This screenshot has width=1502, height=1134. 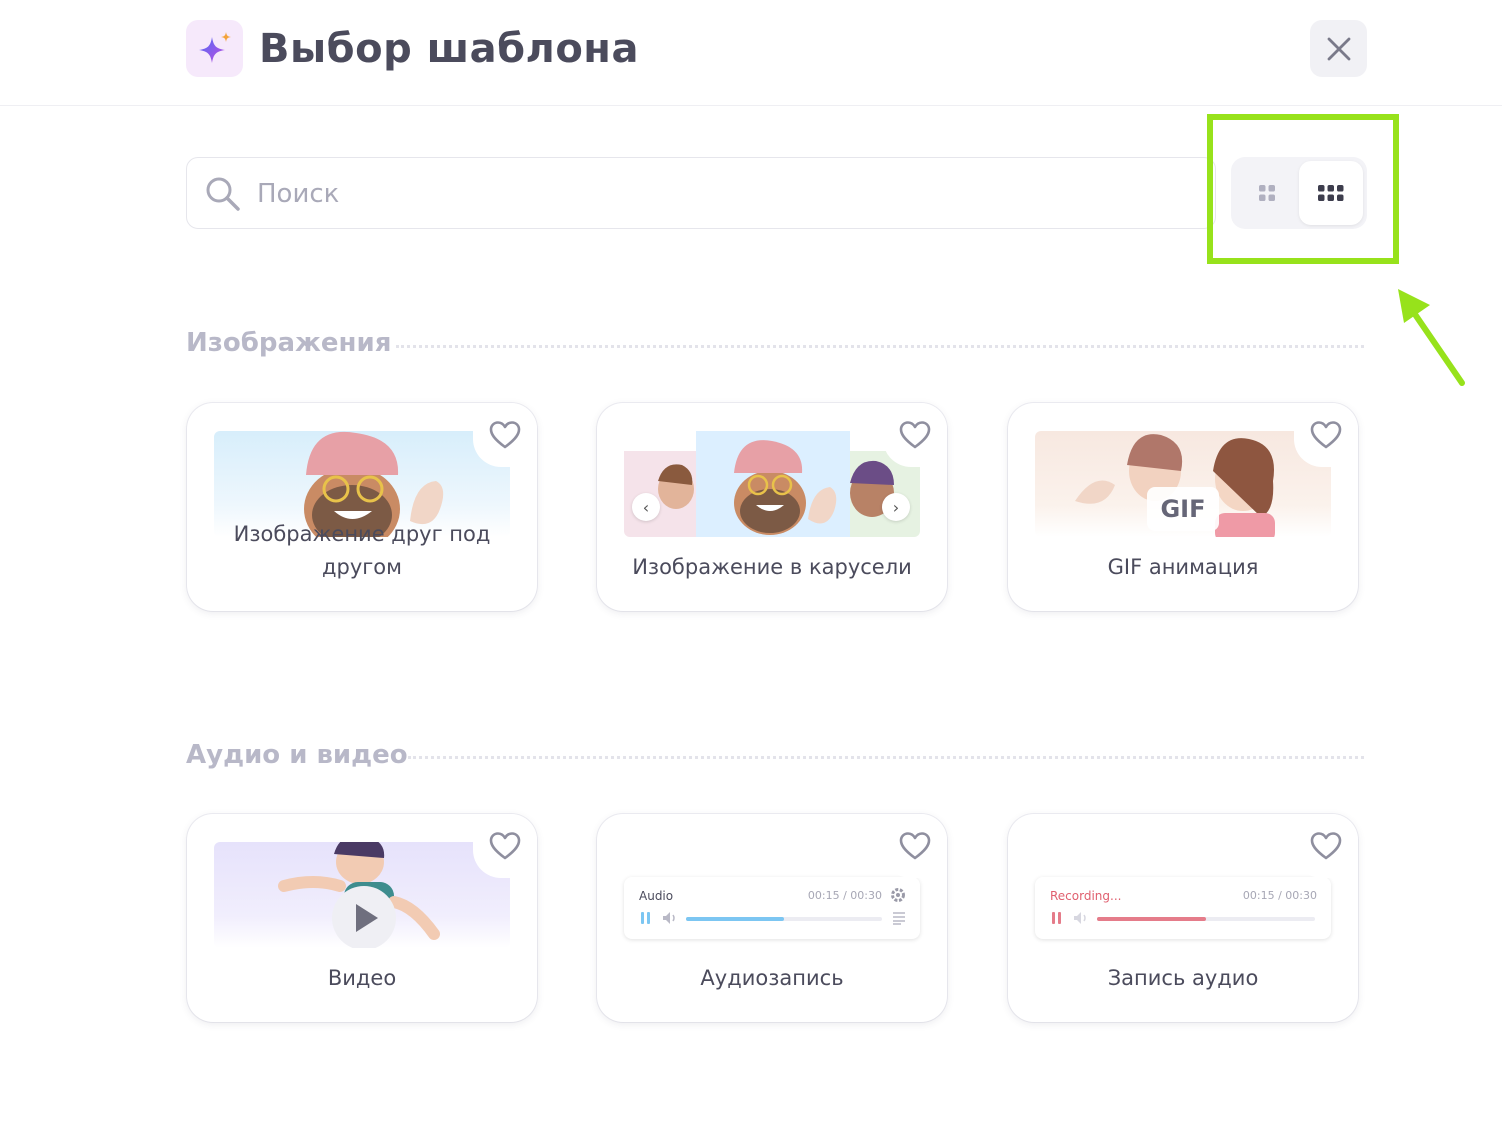 I want to click on player-title: Audio, so click(x=656, y=896).